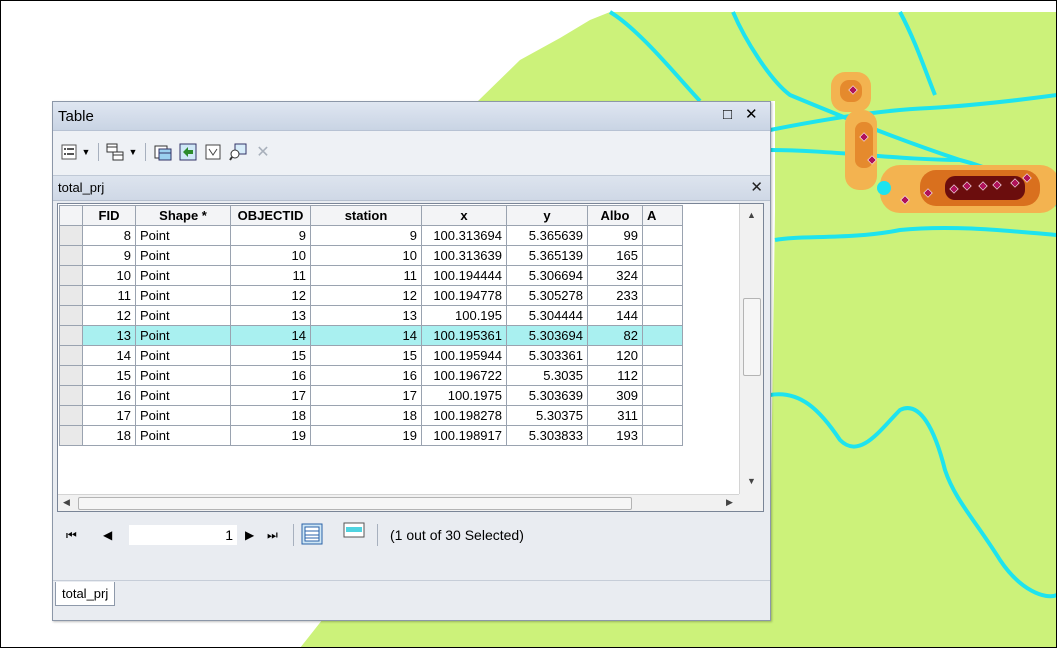  I want to click on table-cell: 5.3035, so click(547, 375).